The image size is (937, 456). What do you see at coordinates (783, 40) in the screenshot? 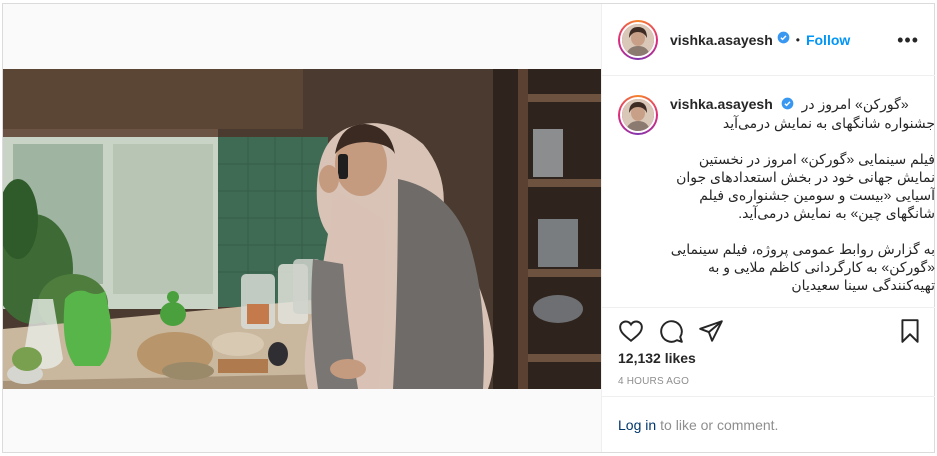
I see `verified-badge-icon` at bounding box center [783, 40].